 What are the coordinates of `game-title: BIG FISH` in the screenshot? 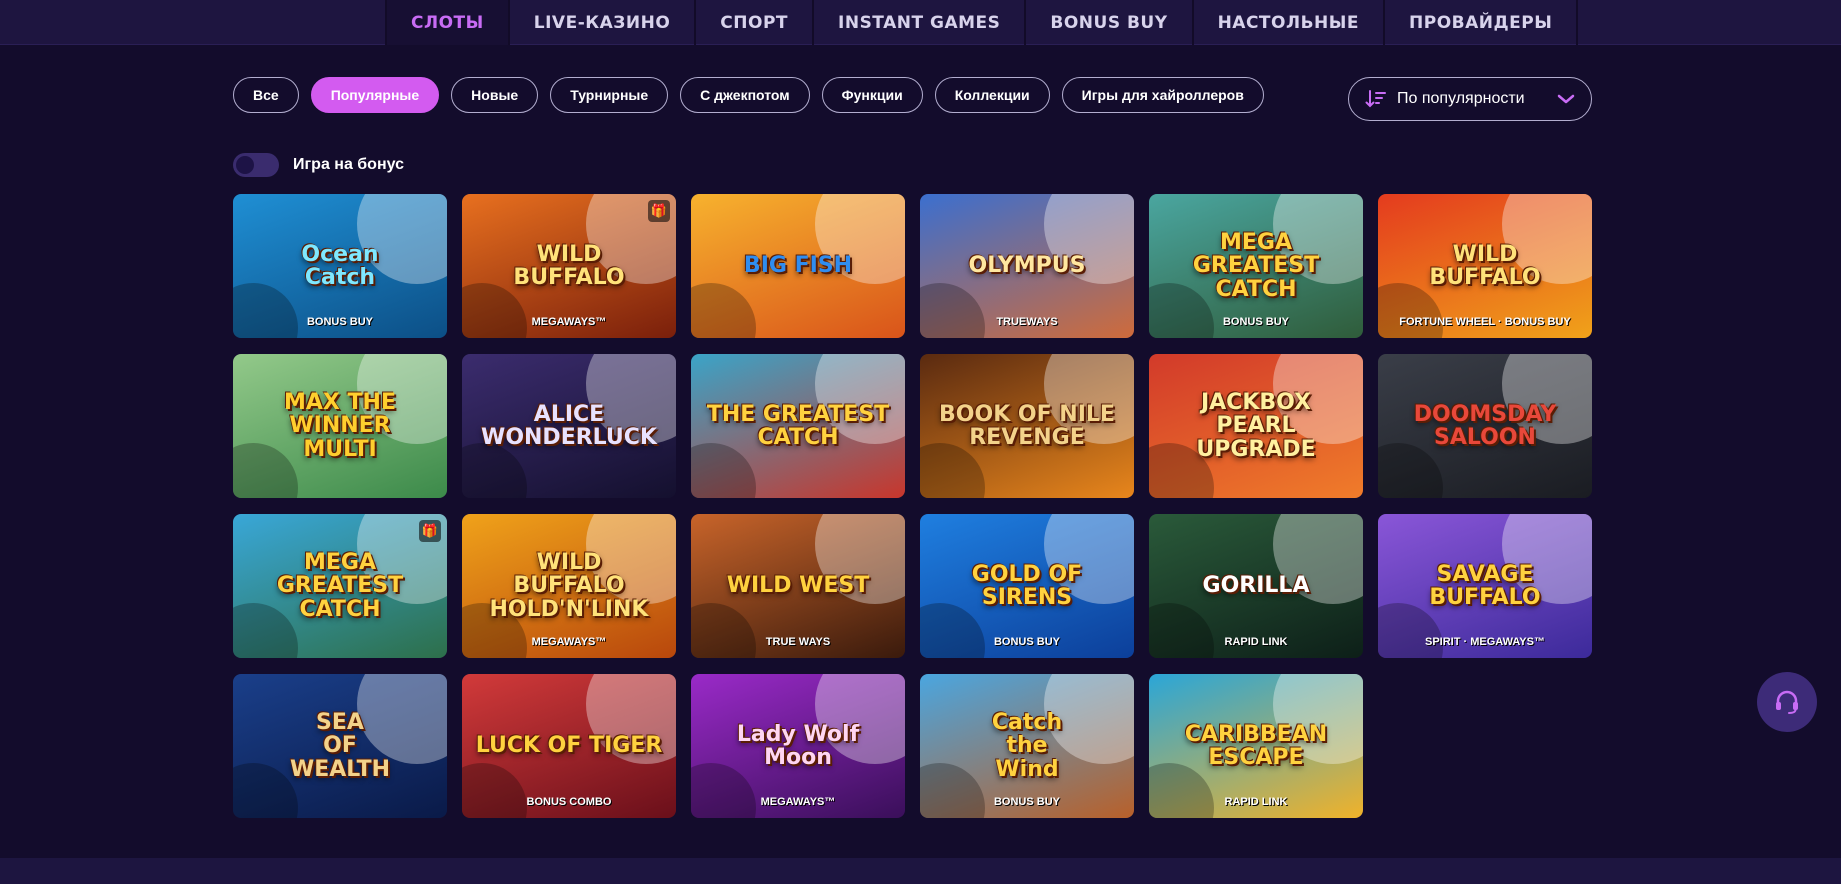 It's located at (798, 266).